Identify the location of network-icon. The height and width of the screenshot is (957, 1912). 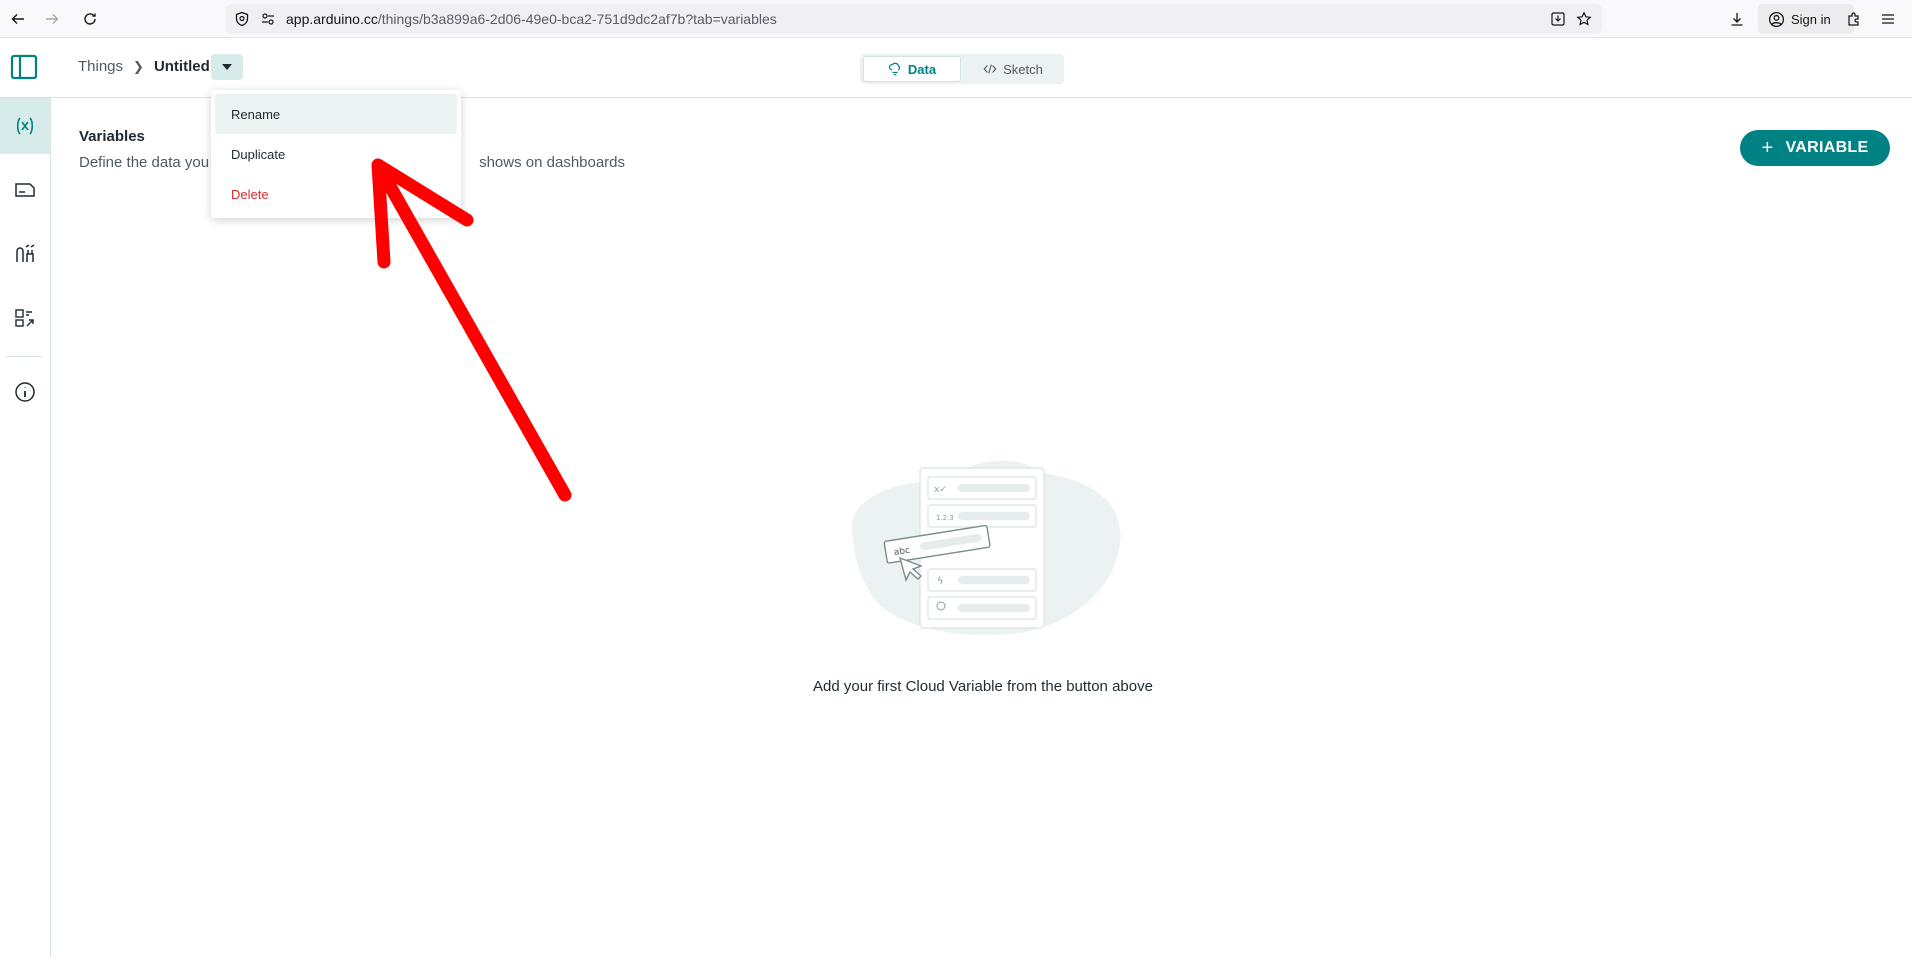
(25, 253).